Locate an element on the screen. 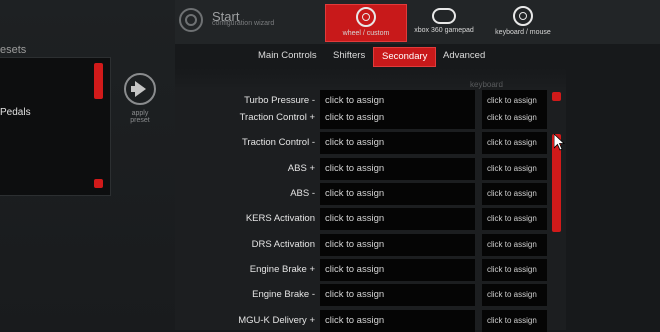  binding-label: MGU-K Delivery + is located at coordinates (276, 320).